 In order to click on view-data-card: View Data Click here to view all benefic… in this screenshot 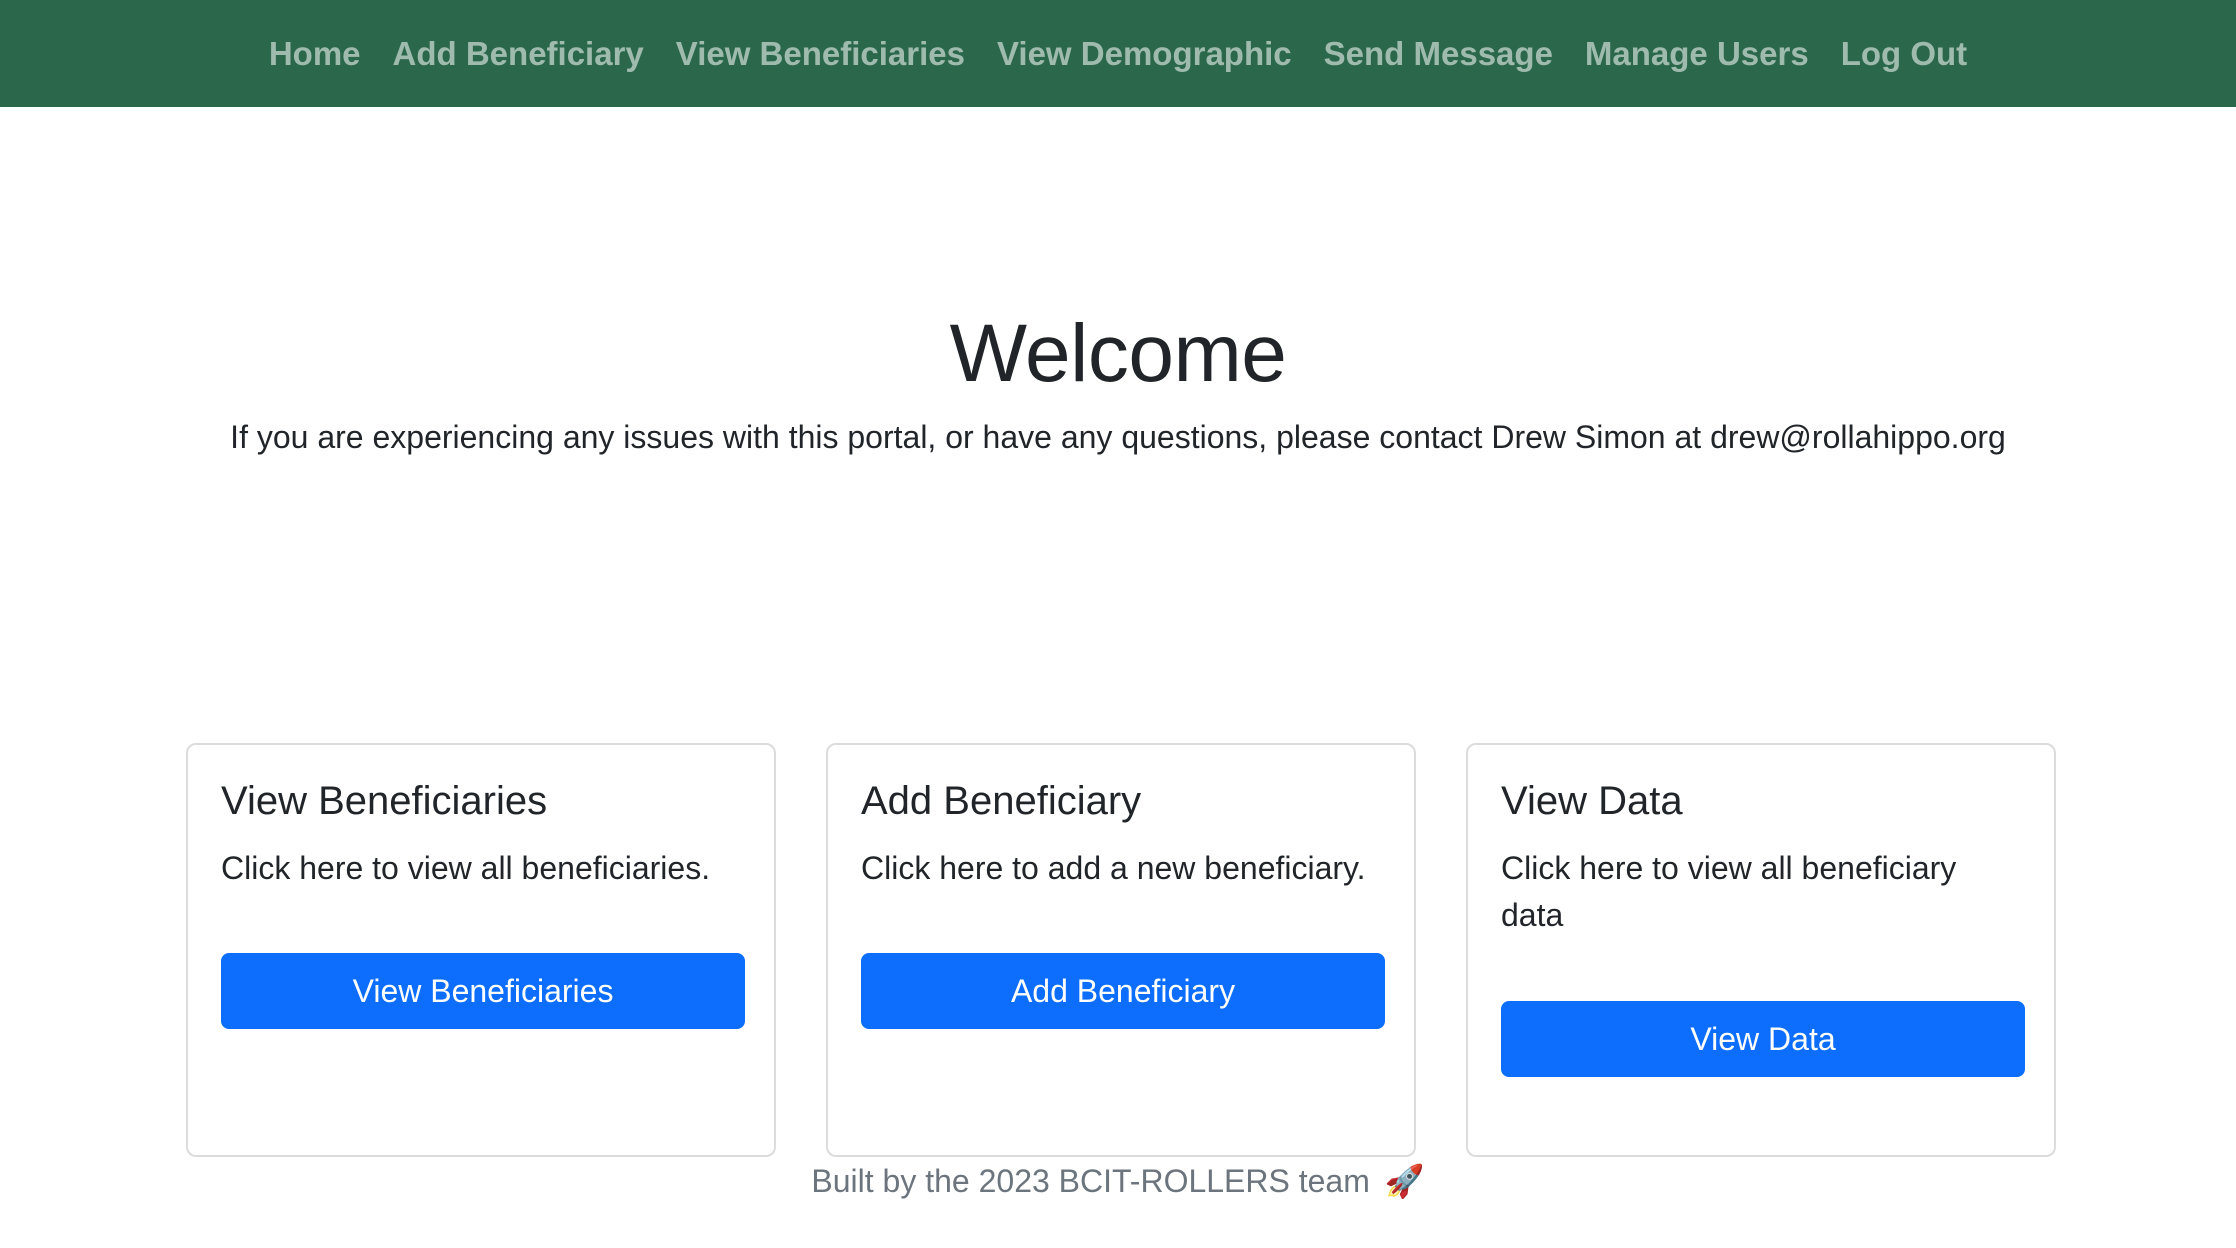, I will do `click(1761, 950)`.